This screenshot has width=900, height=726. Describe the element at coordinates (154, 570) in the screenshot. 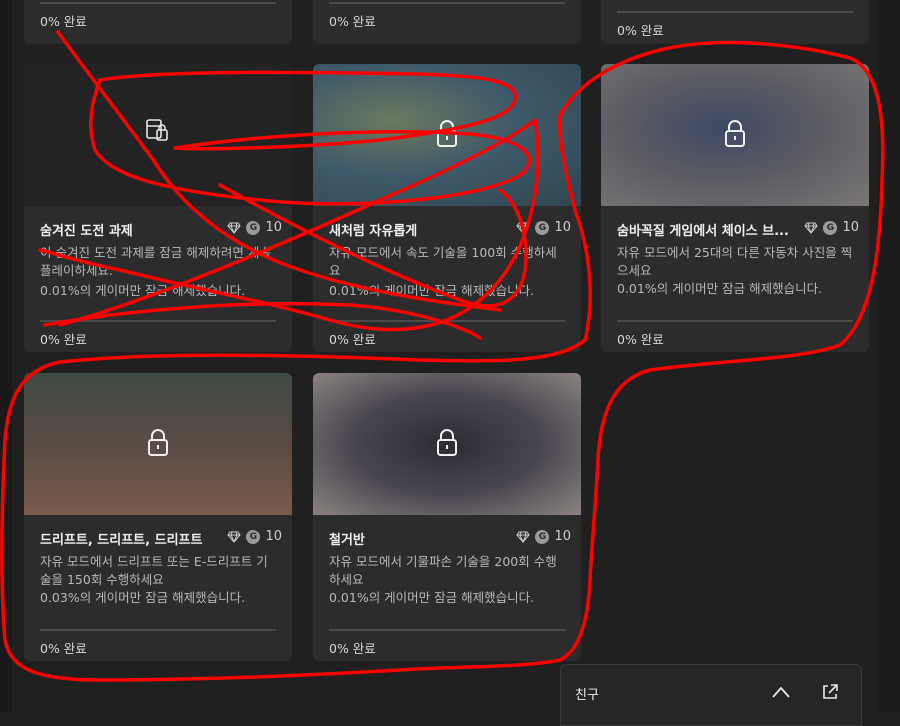

I see `achievement-description: 자유 모드에서 드리프트 또는 E-드리프트 기술을 150회 수행하세요` at that location.